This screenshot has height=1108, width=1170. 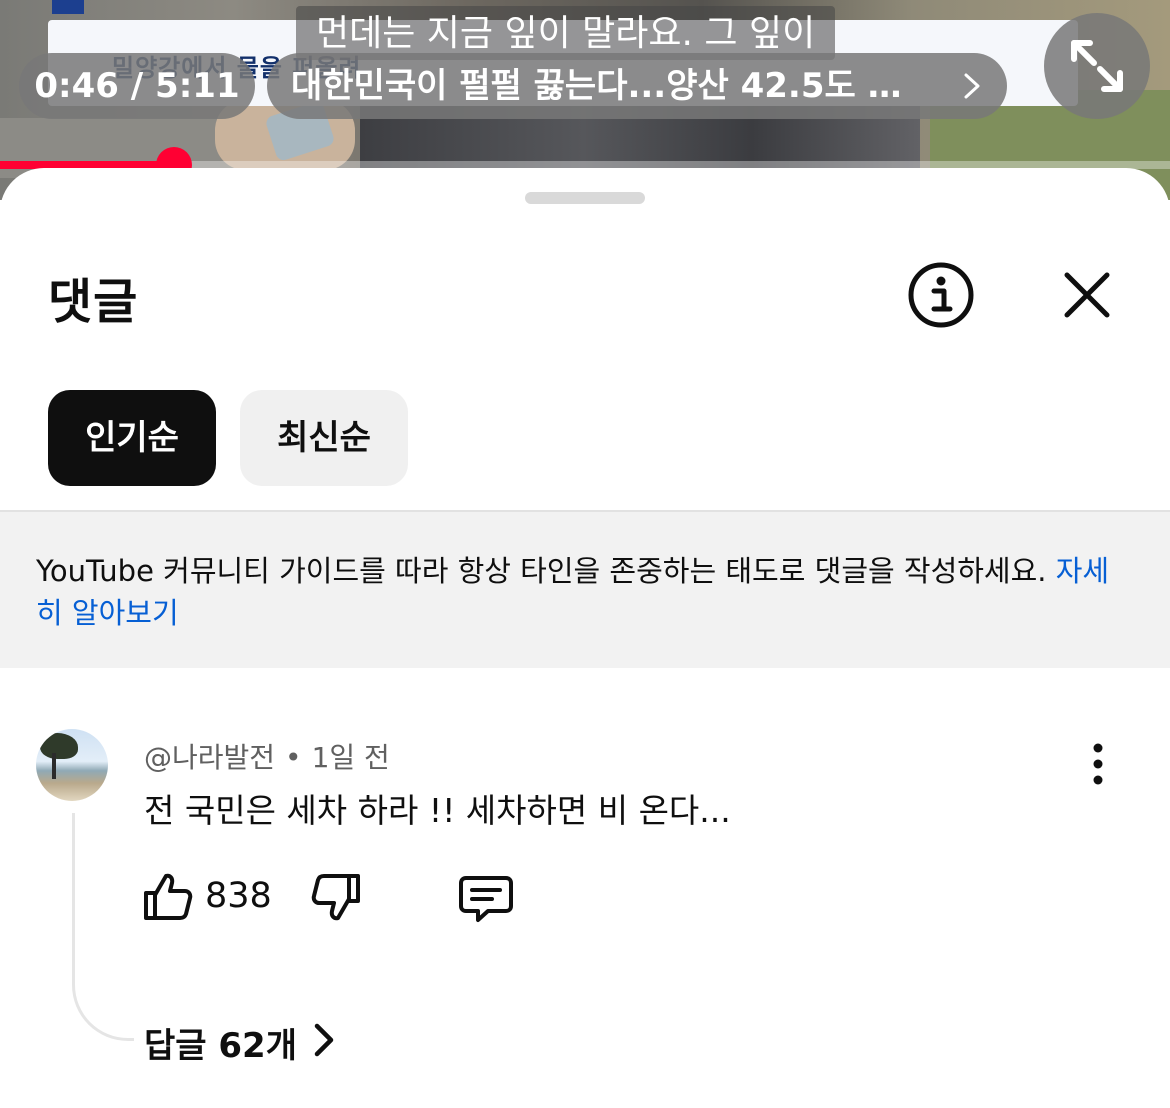 I want to click on news-tag, so click(x=68, y=7).